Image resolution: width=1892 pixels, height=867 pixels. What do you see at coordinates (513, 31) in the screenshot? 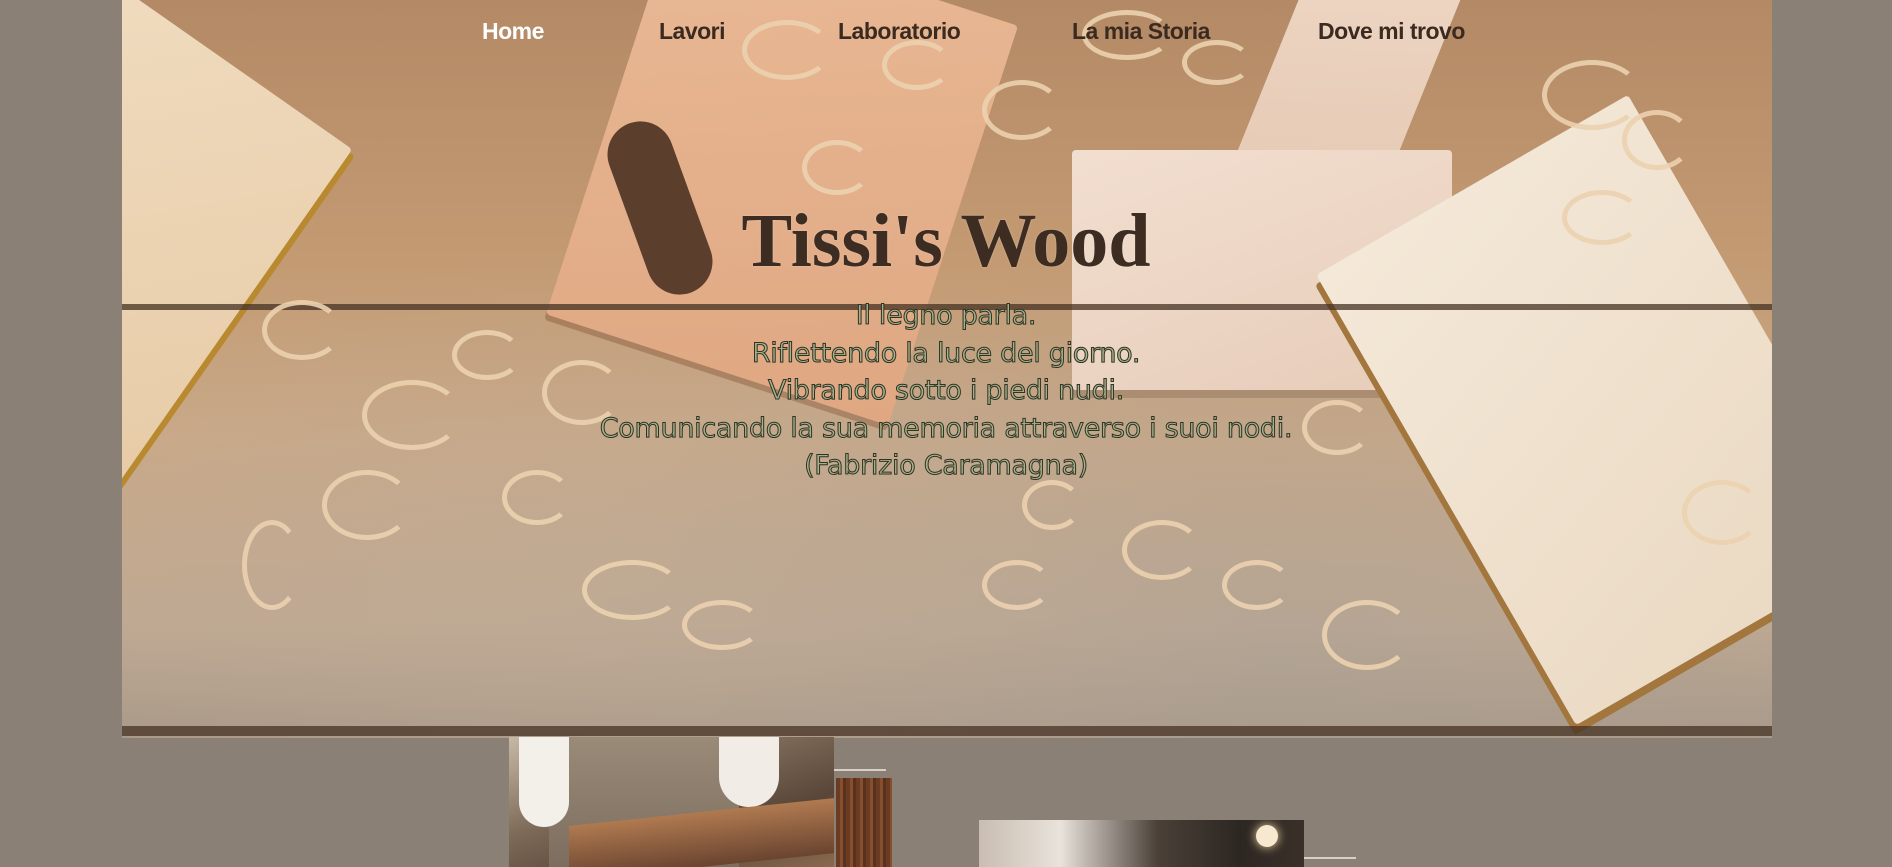
I see `nav-item-home: Home` at bounding box center [513, 31].